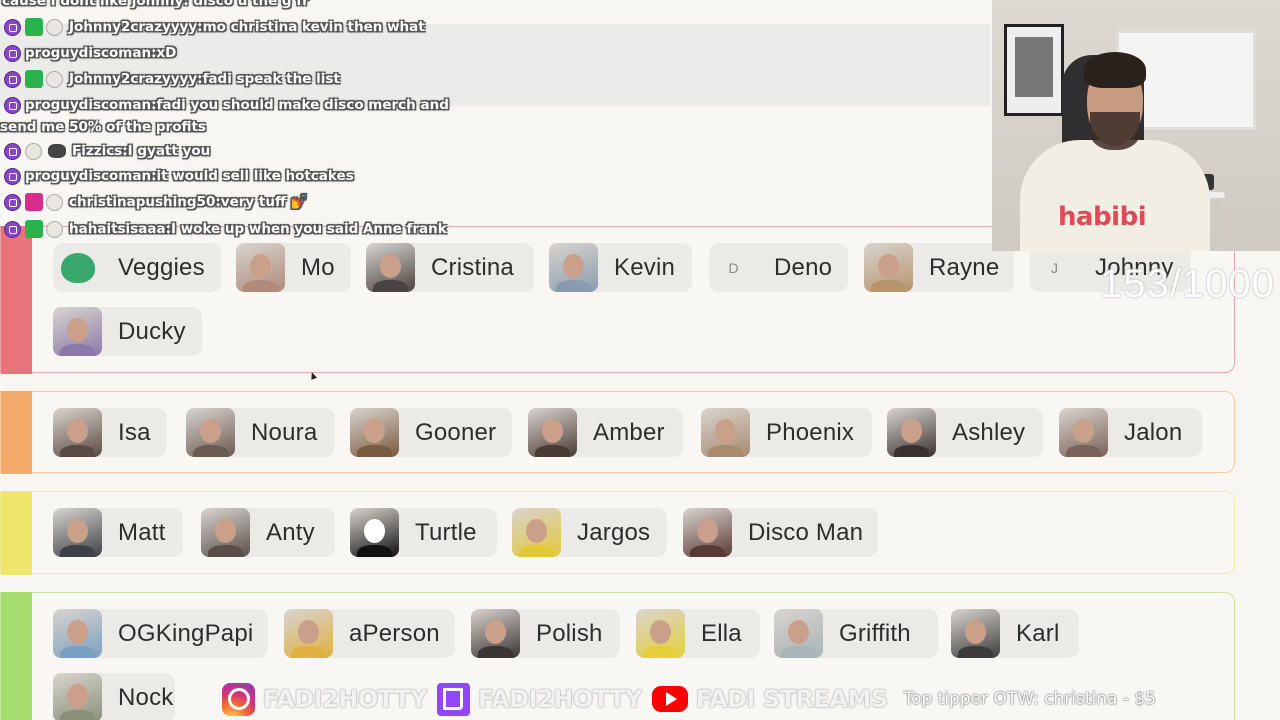  What do you see at coordinates (1102, 217) in the screenshot?
I see `shirt-text: habibi` at bounding box center [1102, 217].